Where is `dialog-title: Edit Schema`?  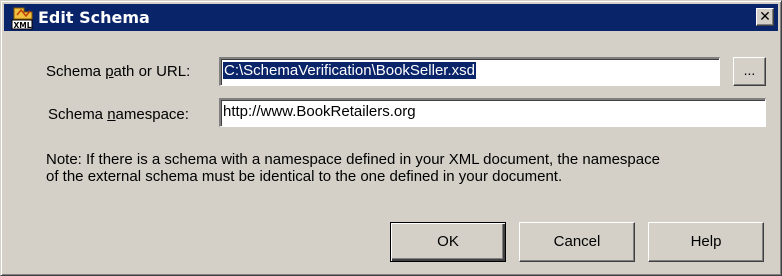 dialog-title: Edit Schema is located at coordinates (94, 17).